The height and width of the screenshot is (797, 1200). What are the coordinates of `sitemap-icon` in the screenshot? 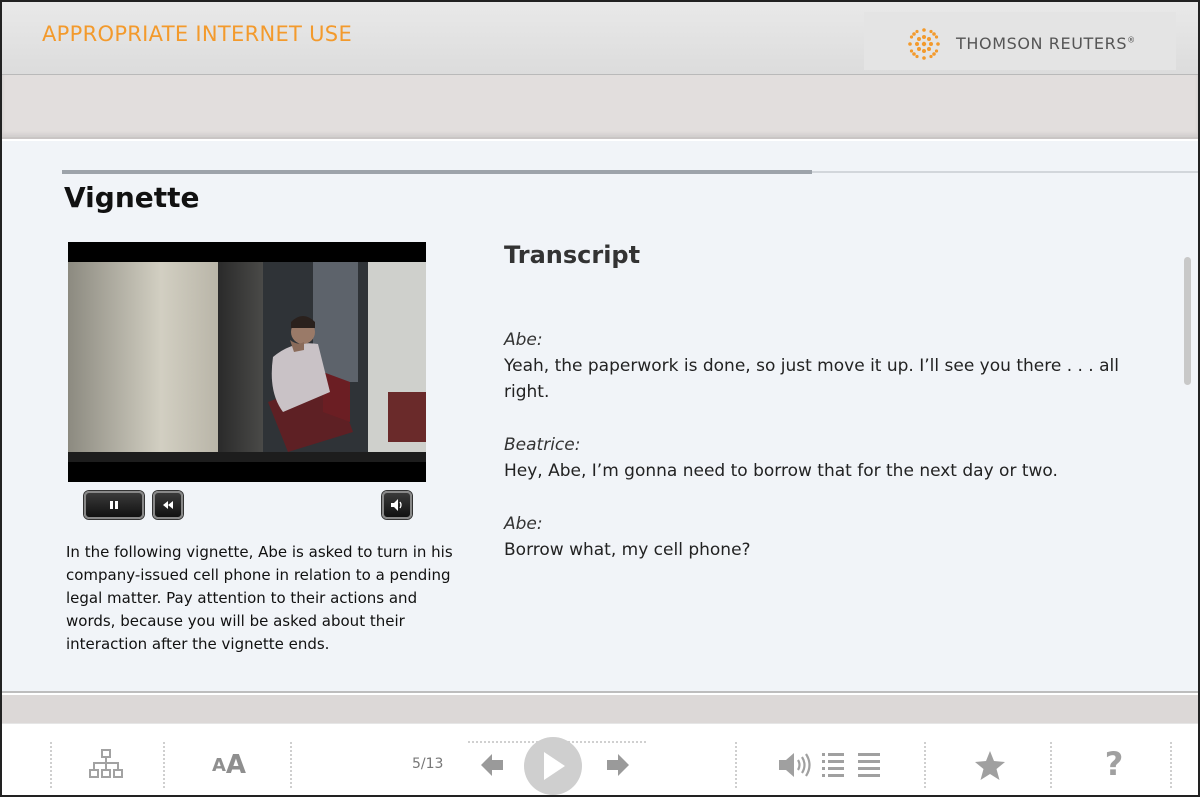 It's located at (106, 764).